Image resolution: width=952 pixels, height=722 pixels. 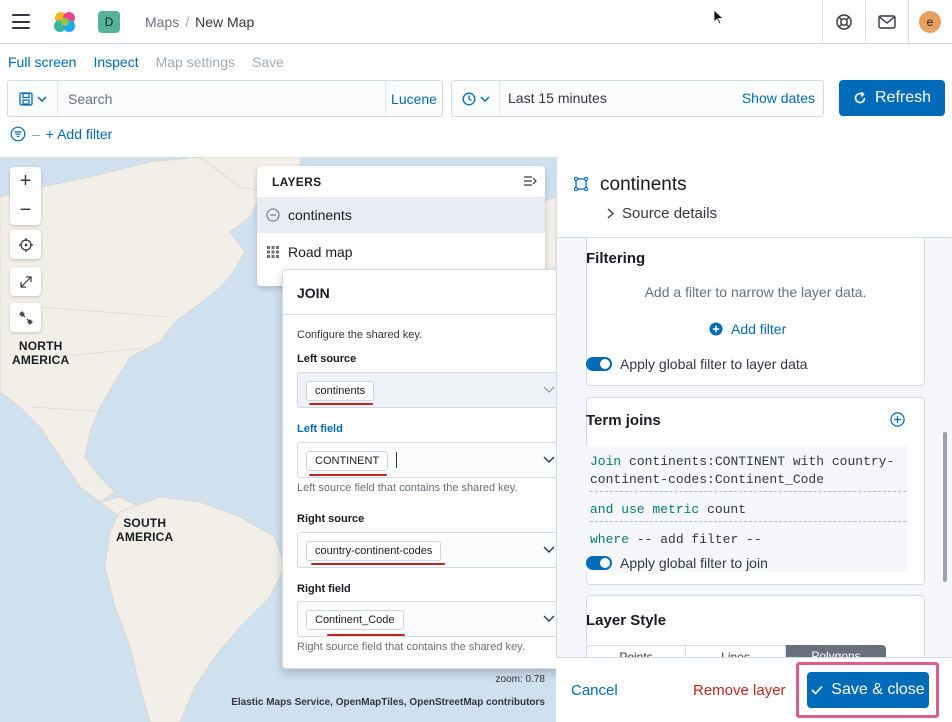 What do you see at coordinates (432, 619) in the screenshot?
I see `right-field-select: Continent_Code` at bounding box center [432, 619].